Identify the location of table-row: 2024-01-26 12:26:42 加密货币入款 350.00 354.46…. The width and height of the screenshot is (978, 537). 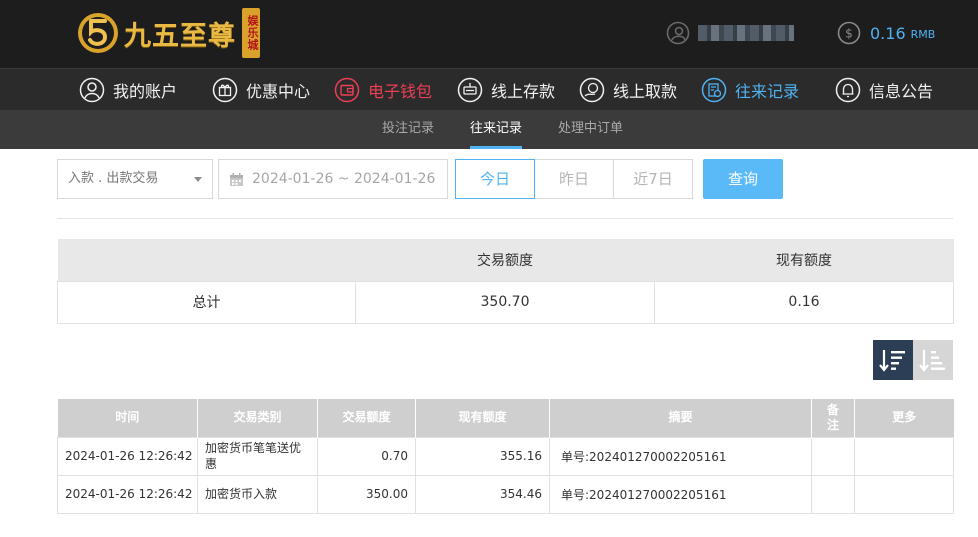
(505, 494).